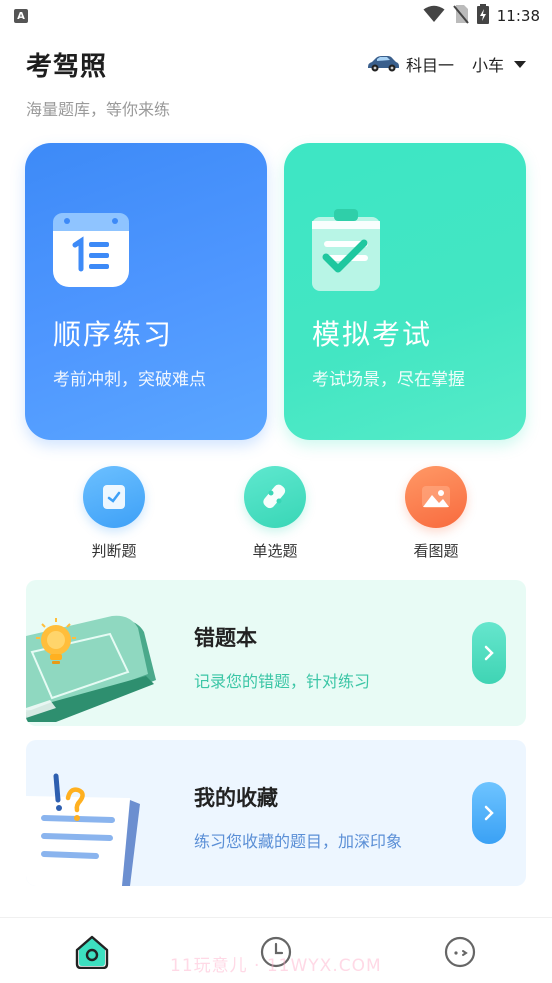 This screenshot has width=552, height=983. What do you see at coordinates (114, 551) in the screenshot?
I see `judge-label: 判断题` at bounding box center [114, 551].